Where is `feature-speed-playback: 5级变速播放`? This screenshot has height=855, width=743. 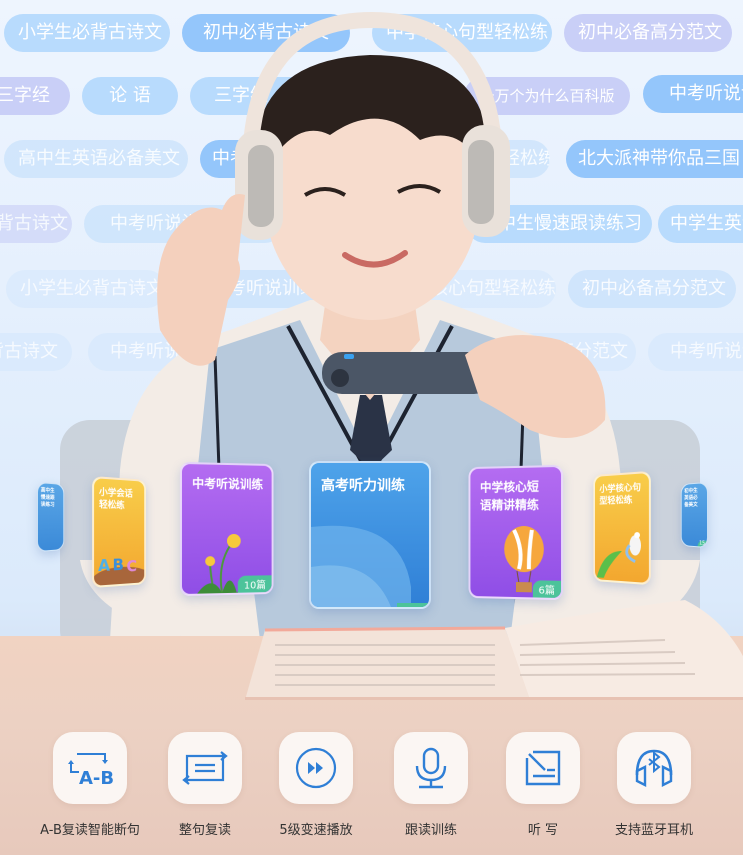
feature-speed-playback: 5级变速播放 is located at coordinates (316, 785).